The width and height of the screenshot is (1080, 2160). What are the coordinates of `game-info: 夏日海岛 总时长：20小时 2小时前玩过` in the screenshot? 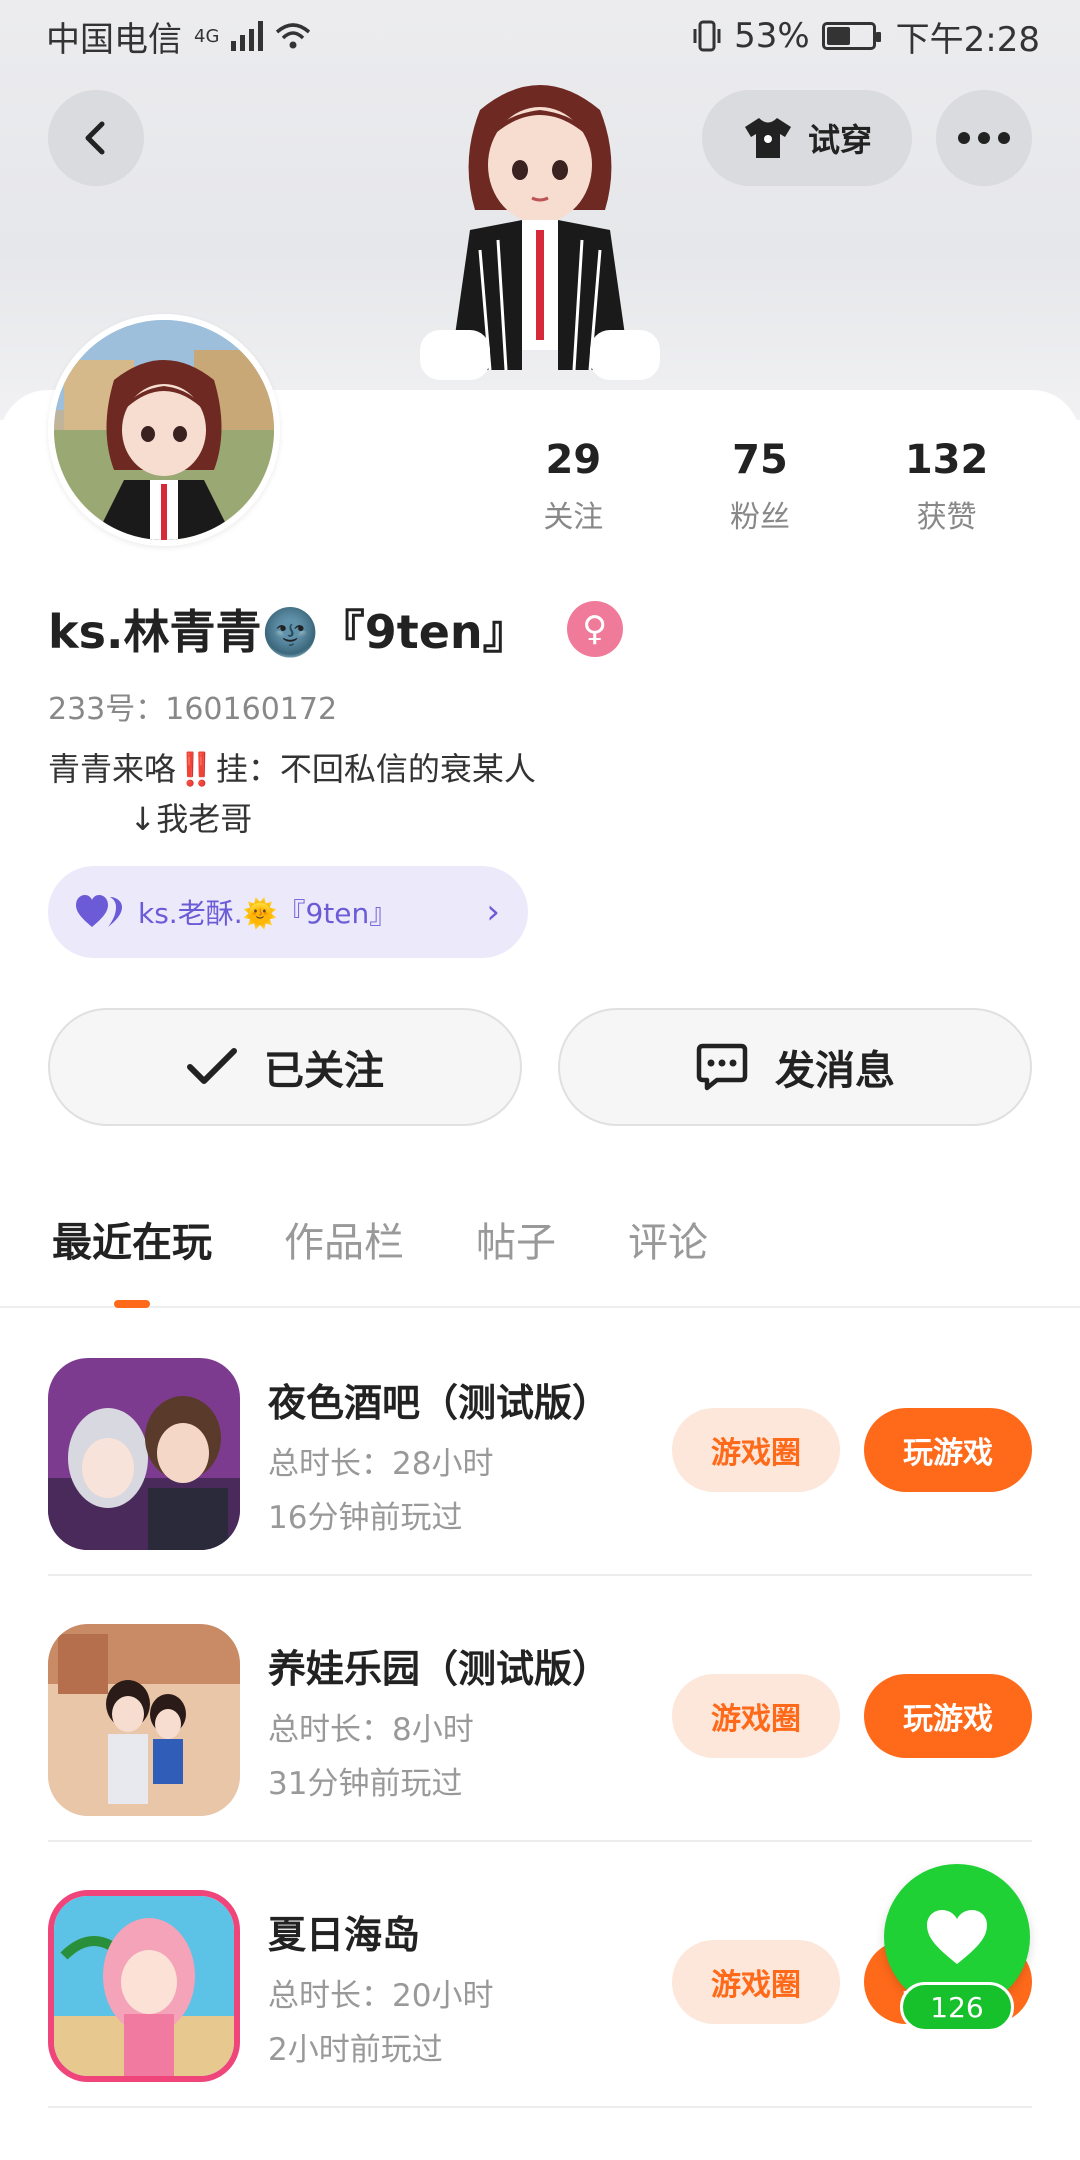 It's located at (380, 1990).